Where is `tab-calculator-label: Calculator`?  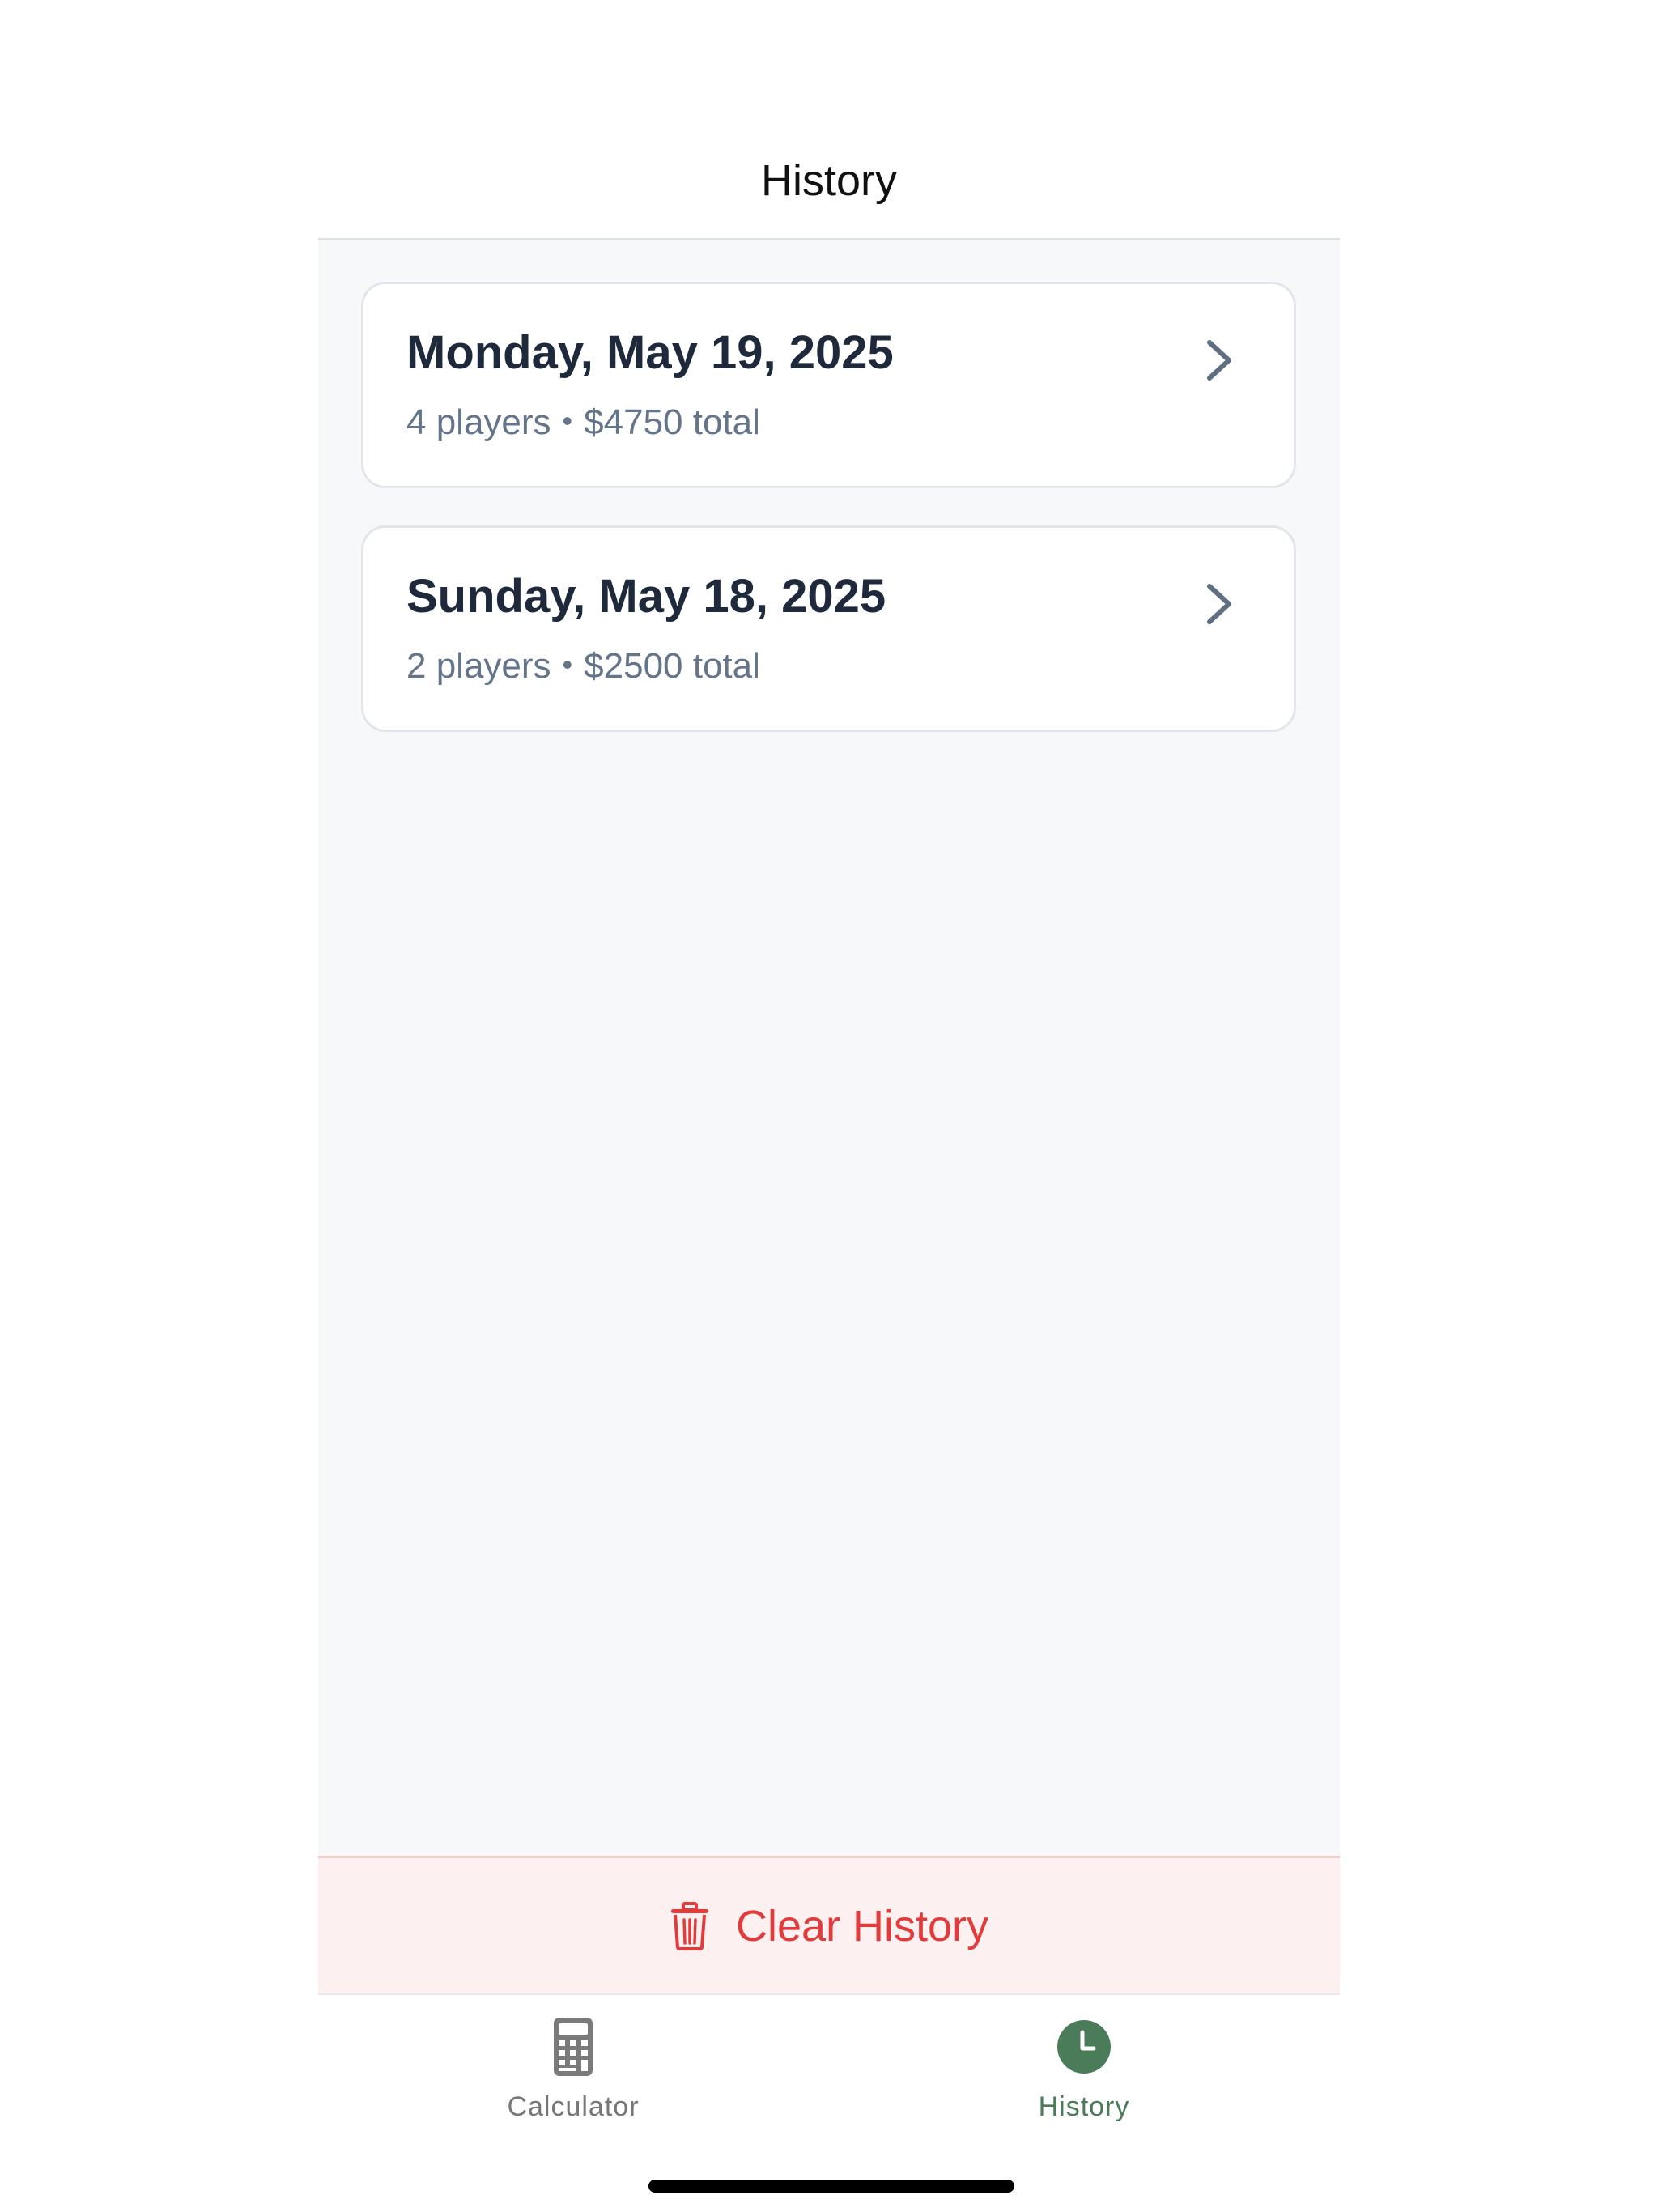
tab-calculator-label: Calculator is located at coordinates (573, 2106).